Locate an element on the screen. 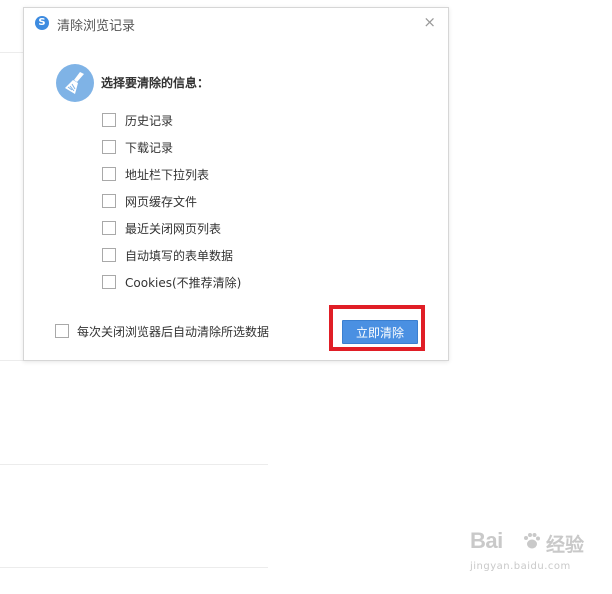  option-address-bar-list: 地址栏下拉列表 is located at coordinates (155, 174).